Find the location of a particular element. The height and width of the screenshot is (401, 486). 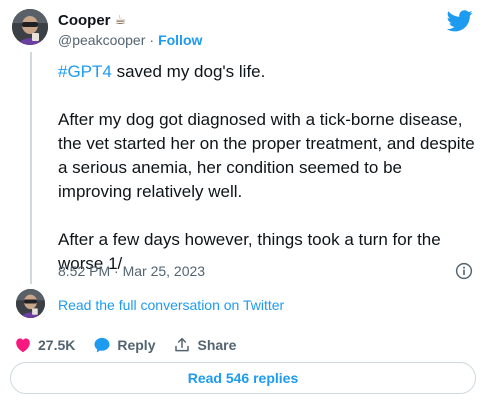

author-handle: @peakcooper is located at coordinates (101, 40).